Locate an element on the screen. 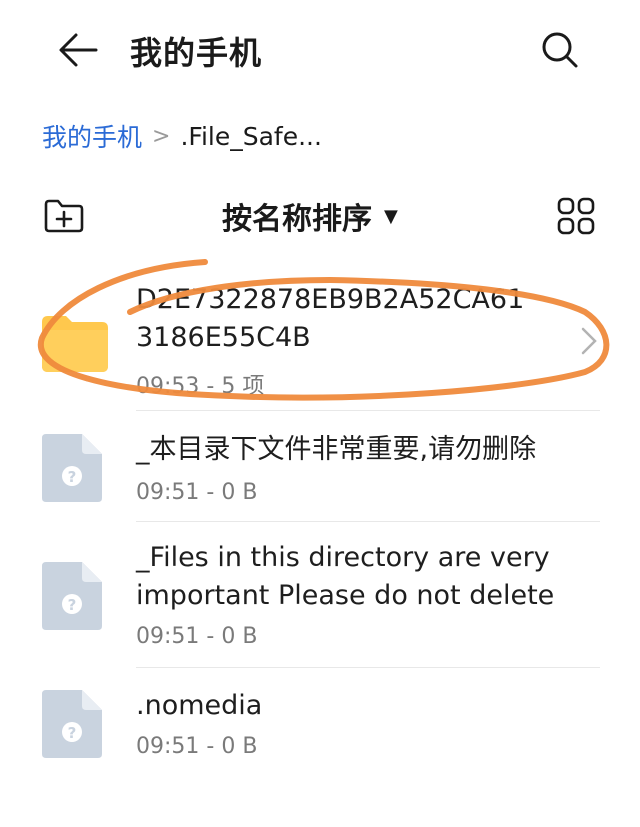 Image resolution: width=640 pixels, height=827 pixels. divider is located at coordinates (368, 410).